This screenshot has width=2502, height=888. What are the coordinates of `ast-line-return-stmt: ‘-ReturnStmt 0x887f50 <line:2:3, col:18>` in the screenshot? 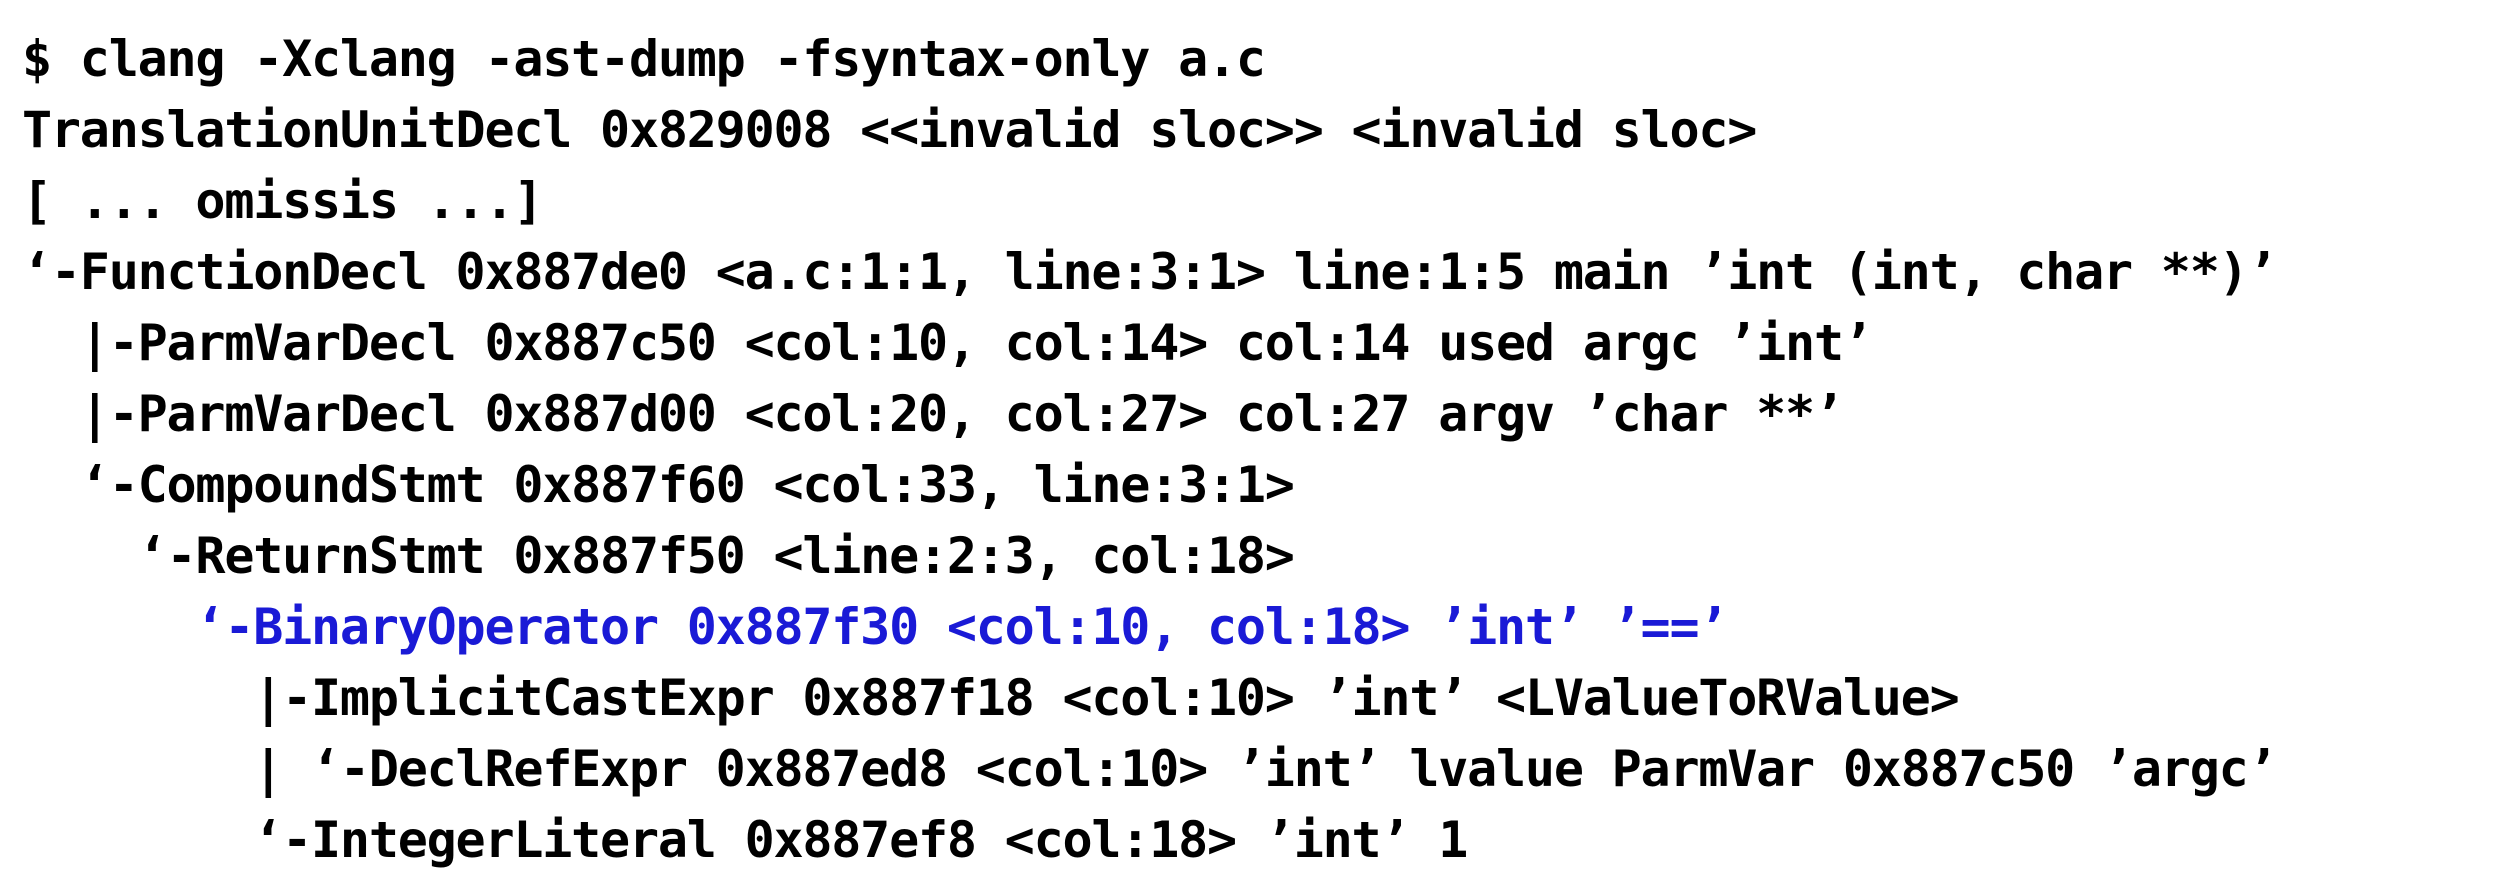 It's located at (658, 556).